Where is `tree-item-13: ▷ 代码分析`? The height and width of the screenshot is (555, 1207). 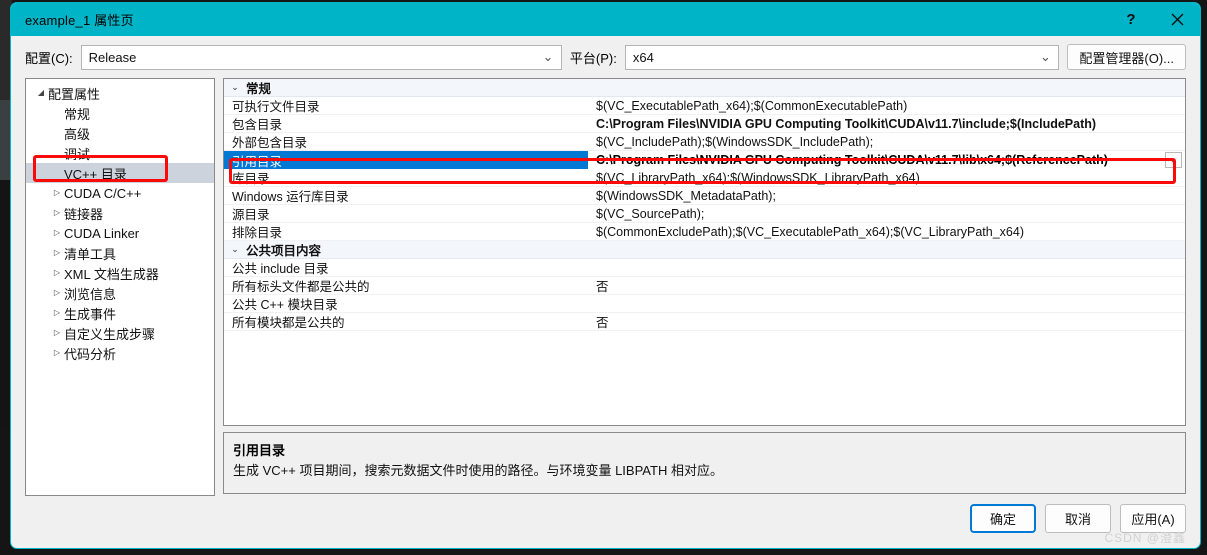 tree-item-13: ▷ 代码分析 is located at coordinates (120, 353).